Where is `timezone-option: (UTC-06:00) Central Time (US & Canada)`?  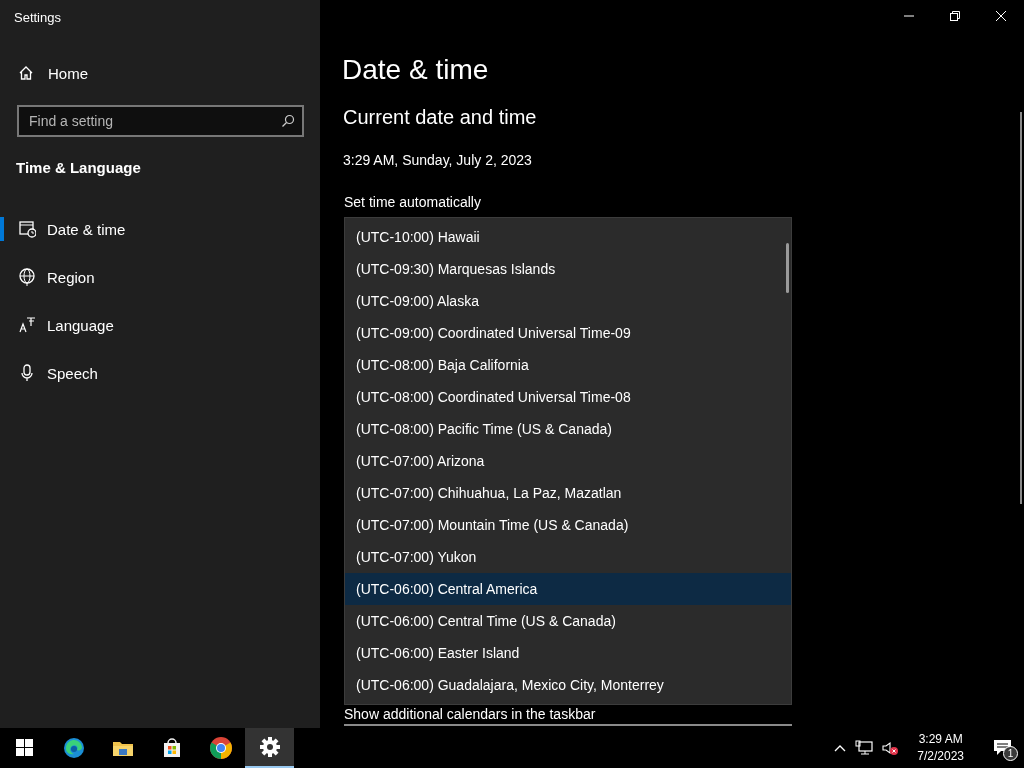
timezone-option: (UTC-06:00) Central Time (US & Canada) is located at coordinates (568, 621).